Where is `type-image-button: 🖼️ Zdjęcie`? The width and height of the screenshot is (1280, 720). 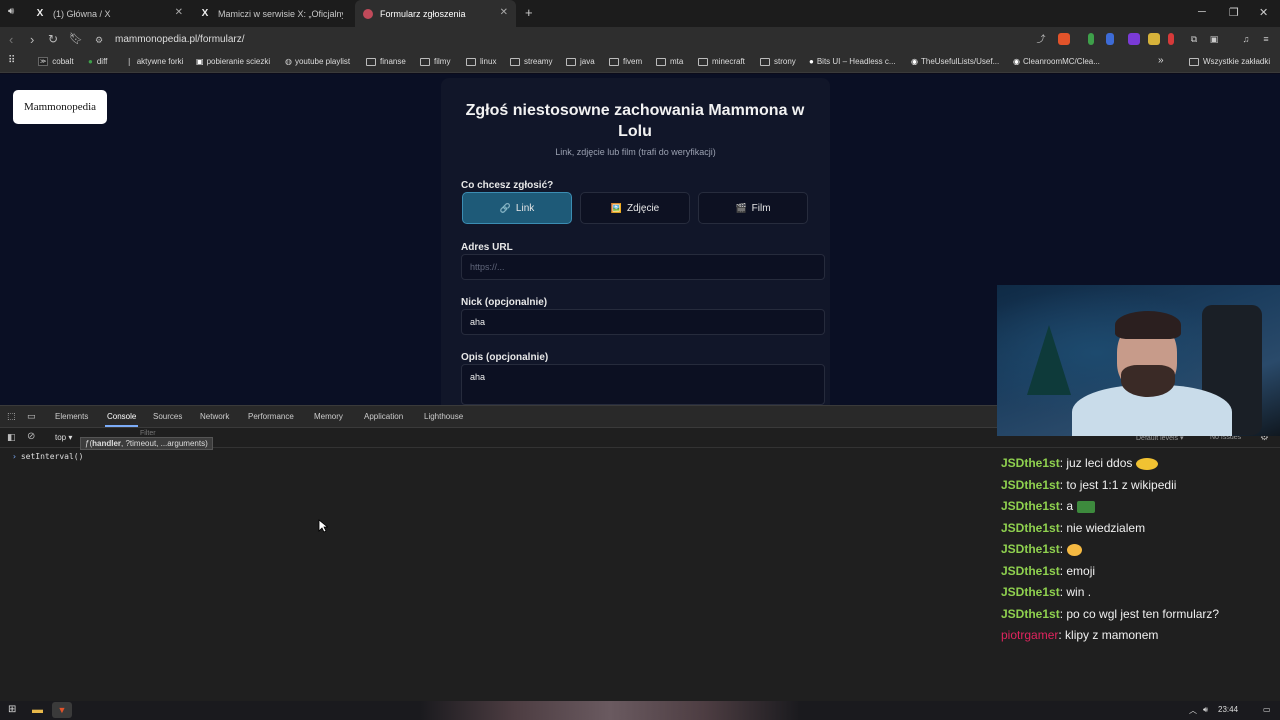 type-image-button: 🖼️ Zdjęcie is located at coordinates (635, 208).